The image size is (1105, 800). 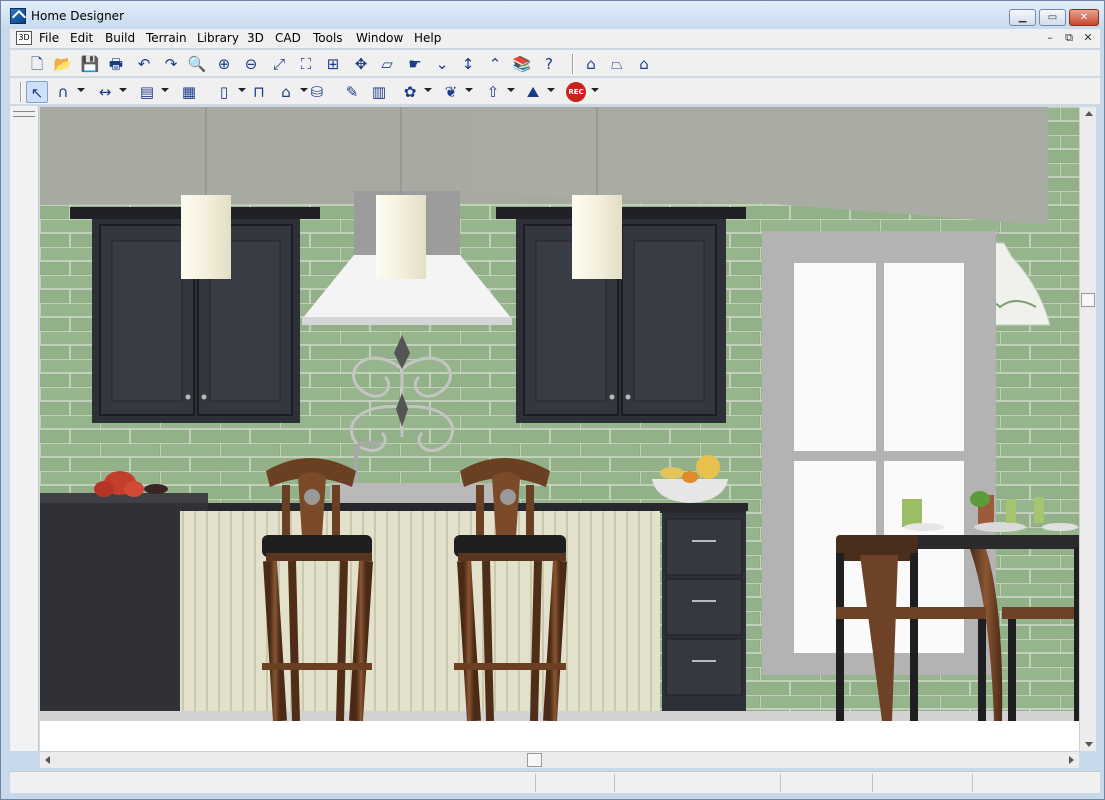 I want to click on material-icon: ▥, so click(x=379, y=92).